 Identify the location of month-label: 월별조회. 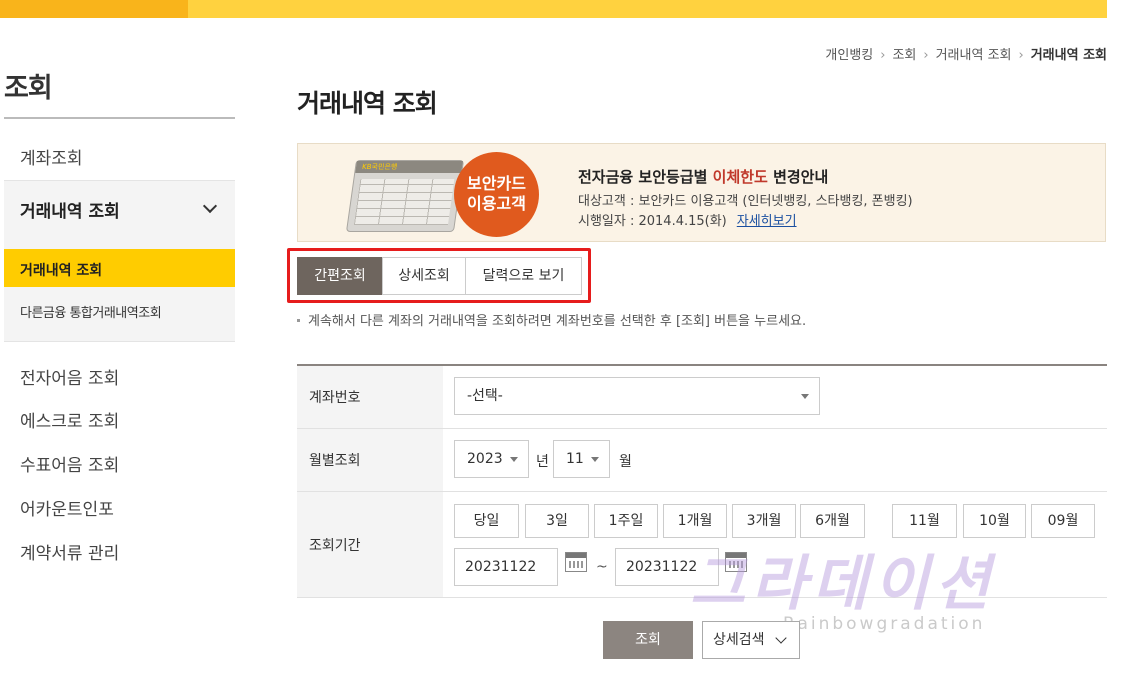
(370, 460).